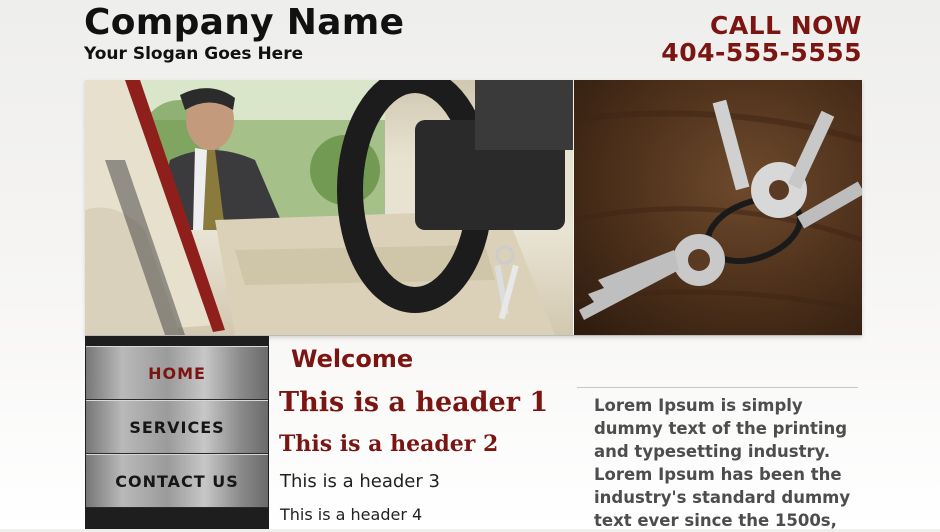 This screenshot has height=532, width=940. I want to click on header-1: This is a header 1, so click(414, 402).